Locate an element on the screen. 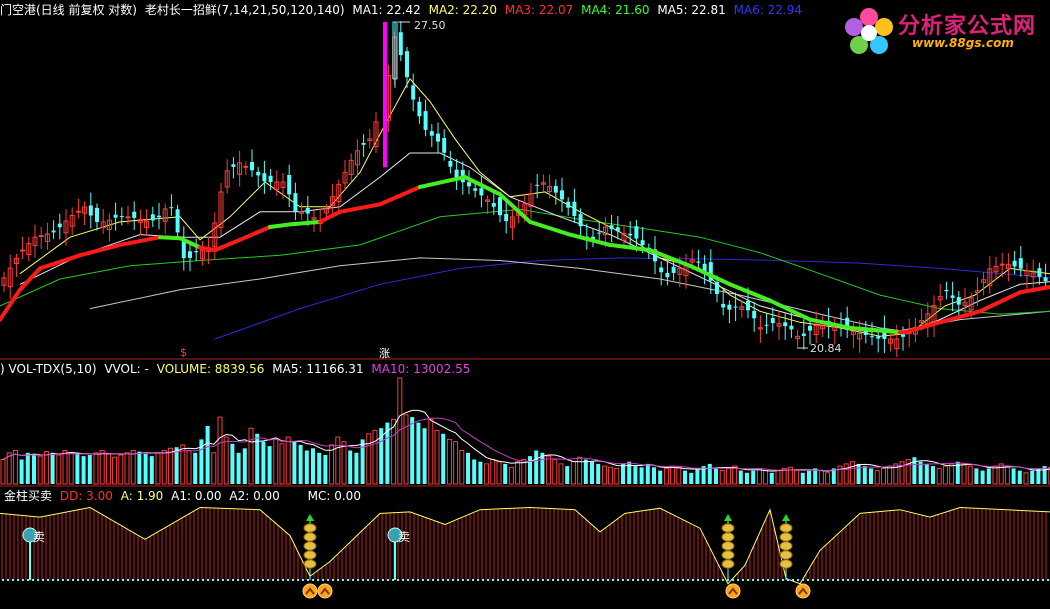 Image resolution: width=1050 pixels, height=609 pixels. indicator-name: 老村长一招鲜(7,14,21,50,120,140) is located at coordinates (245, 10).